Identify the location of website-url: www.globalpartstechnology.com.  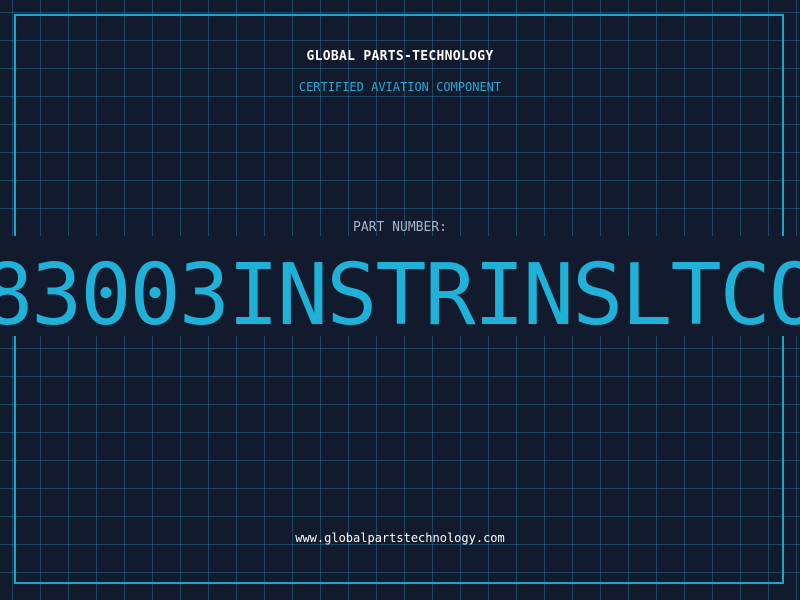
(400, 538).